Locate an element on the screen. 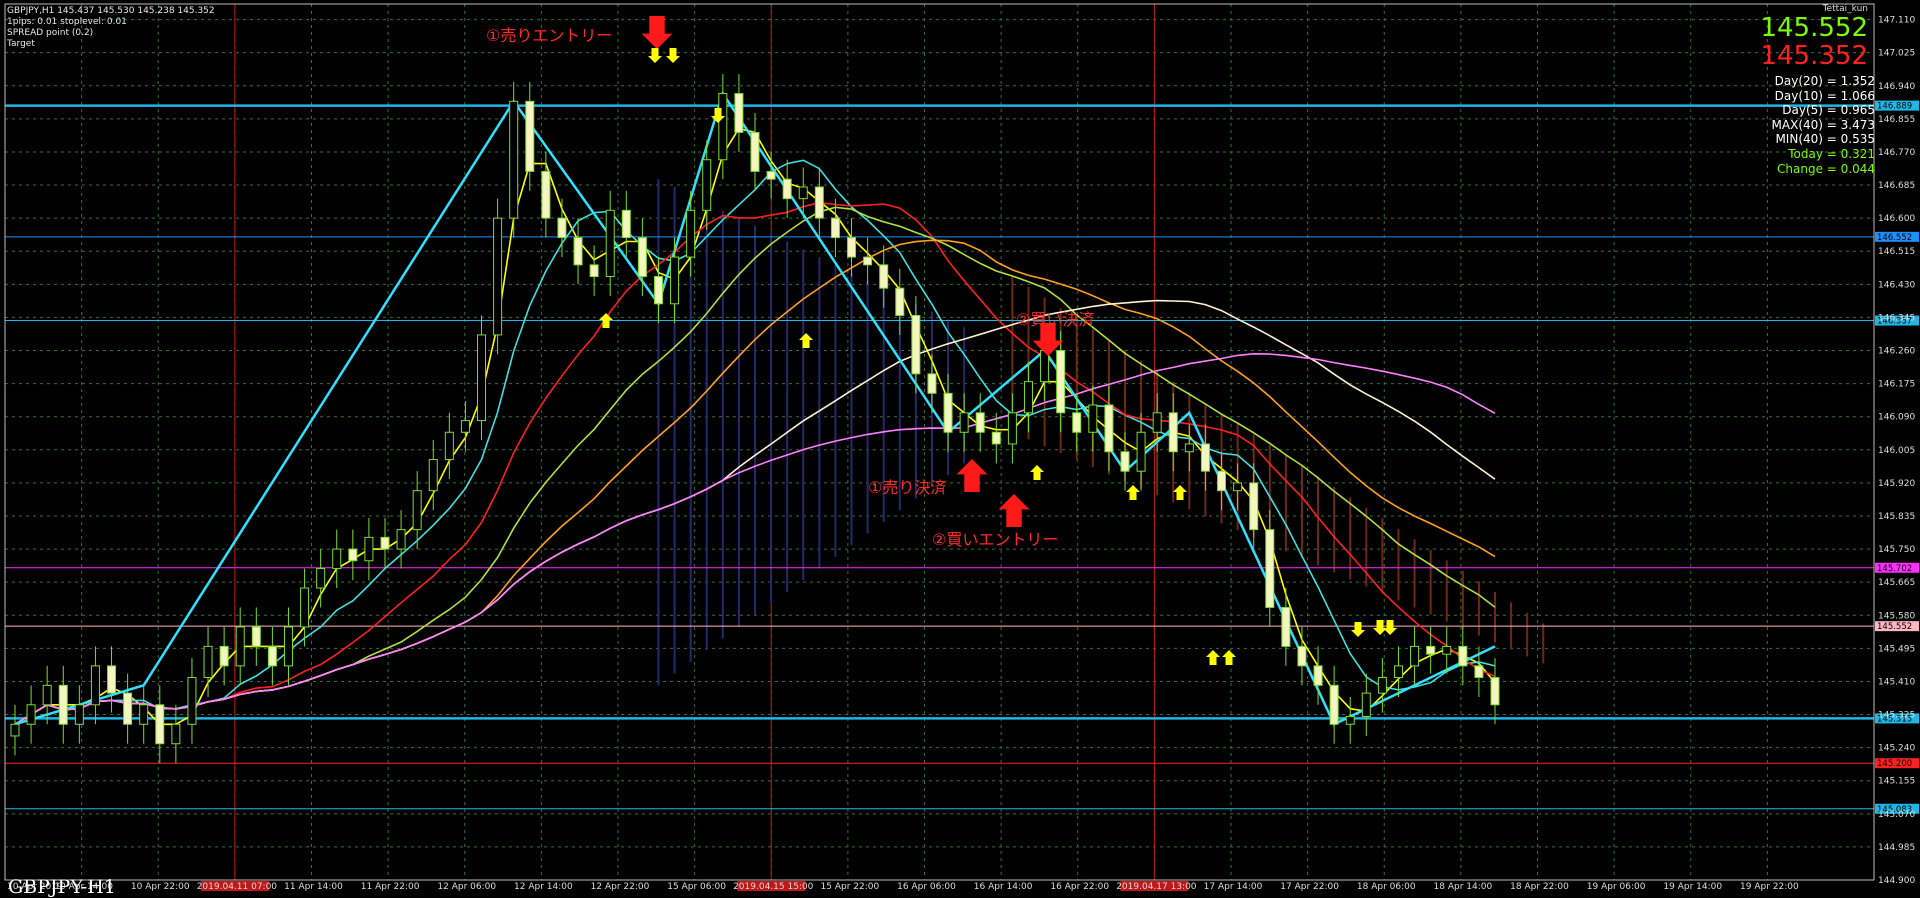 The image size is (1920, 898). y-tick-label: 146.855 is located at coordinates (1896, 120).